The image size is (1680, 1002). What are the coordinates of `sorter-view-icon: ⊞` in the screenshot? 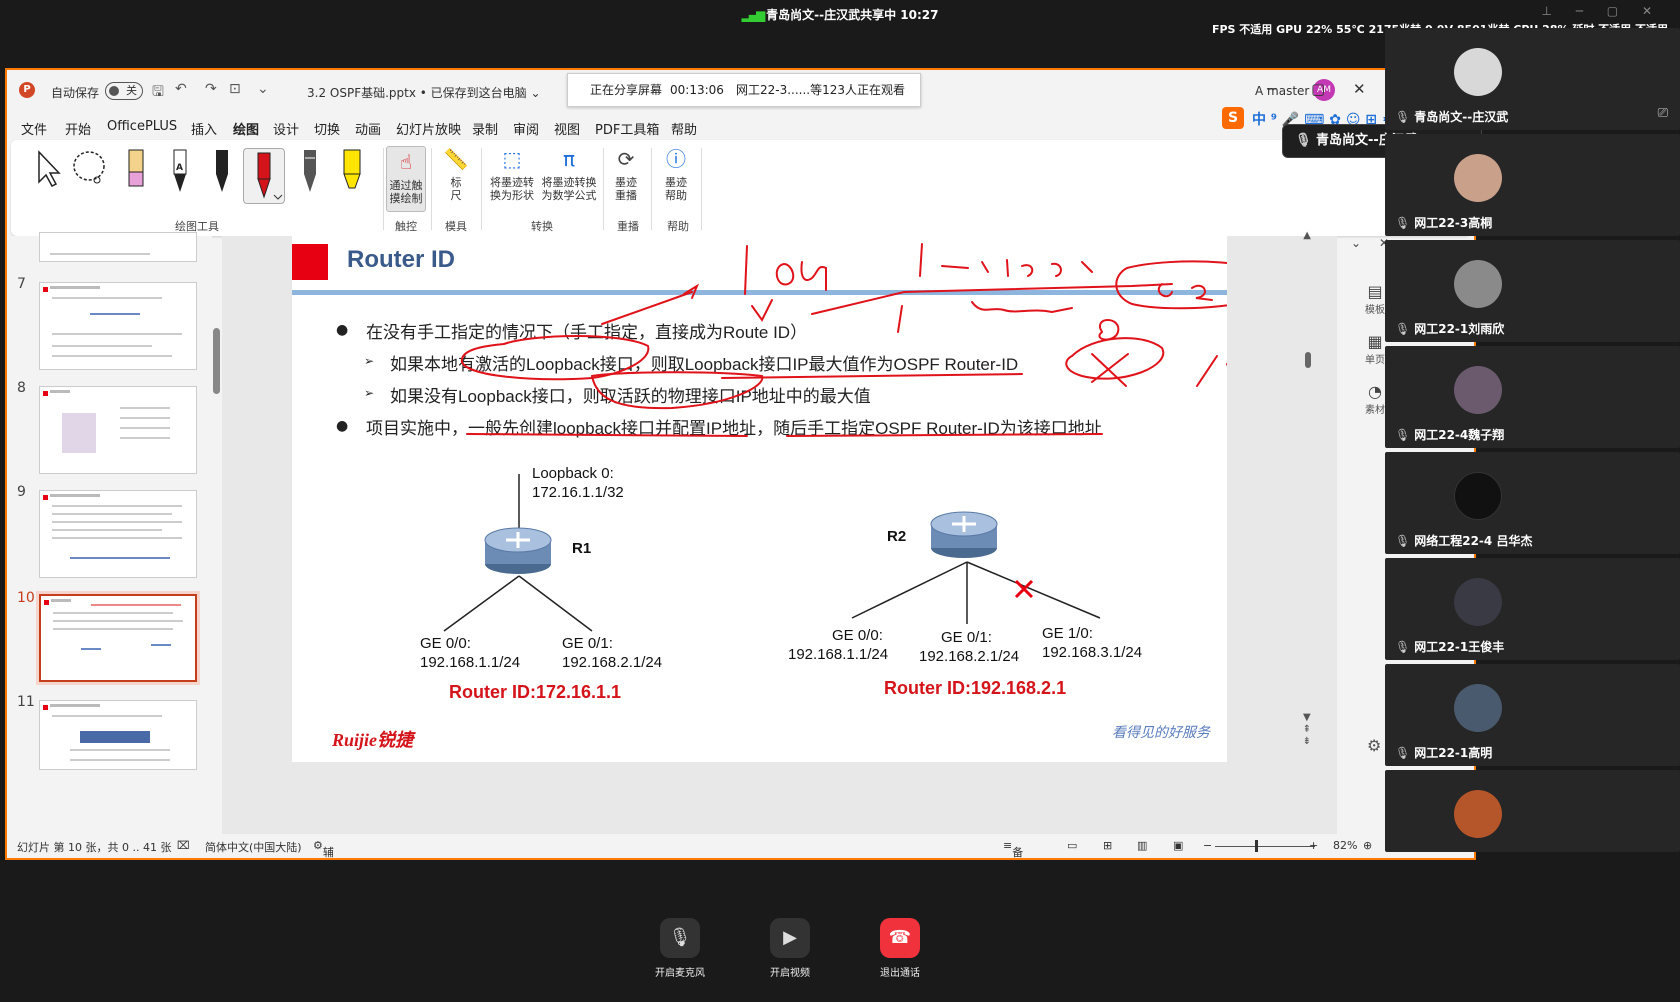 It's located at (1107, 845).